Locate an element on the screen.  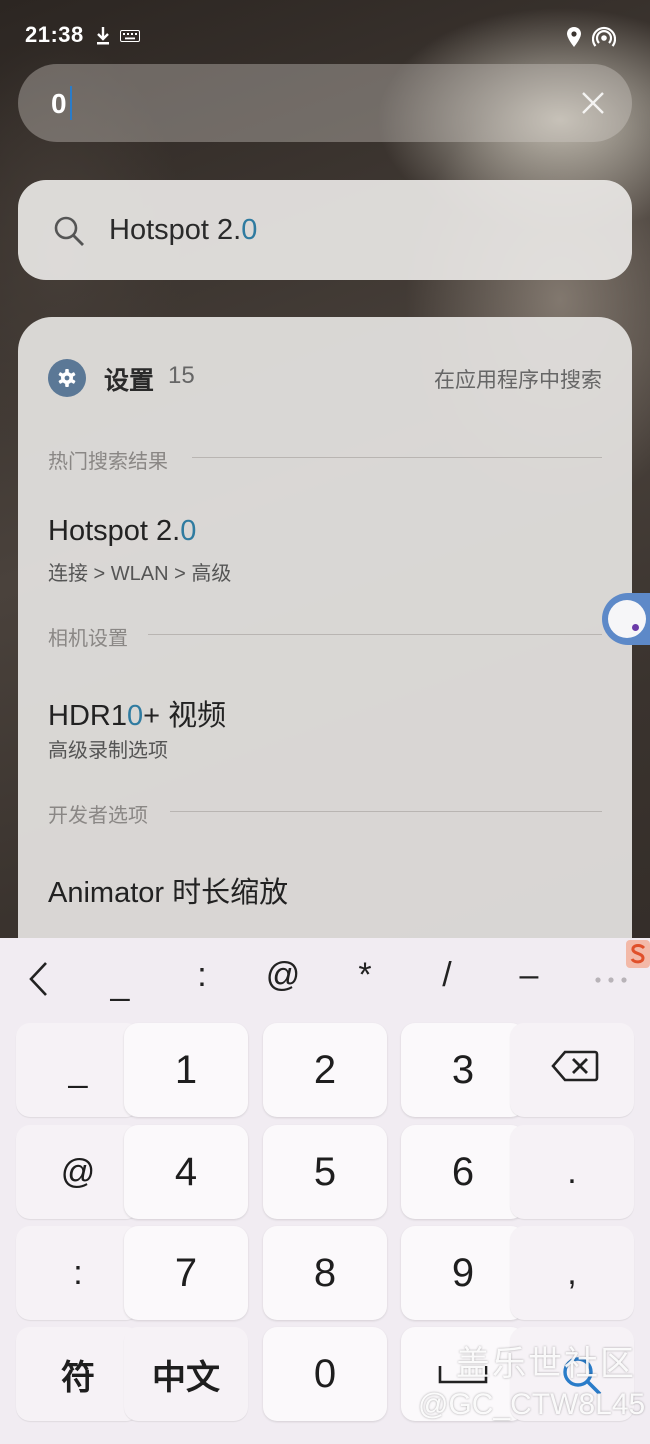
search-bar: 0 is located at coordinates (325, 103).